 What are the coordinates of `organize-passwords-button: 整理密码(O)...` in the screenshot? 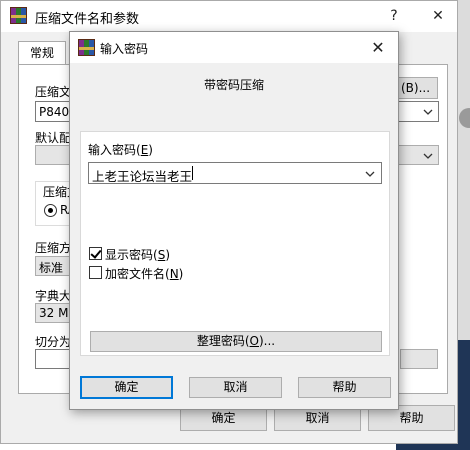 It's located at (236, 341).